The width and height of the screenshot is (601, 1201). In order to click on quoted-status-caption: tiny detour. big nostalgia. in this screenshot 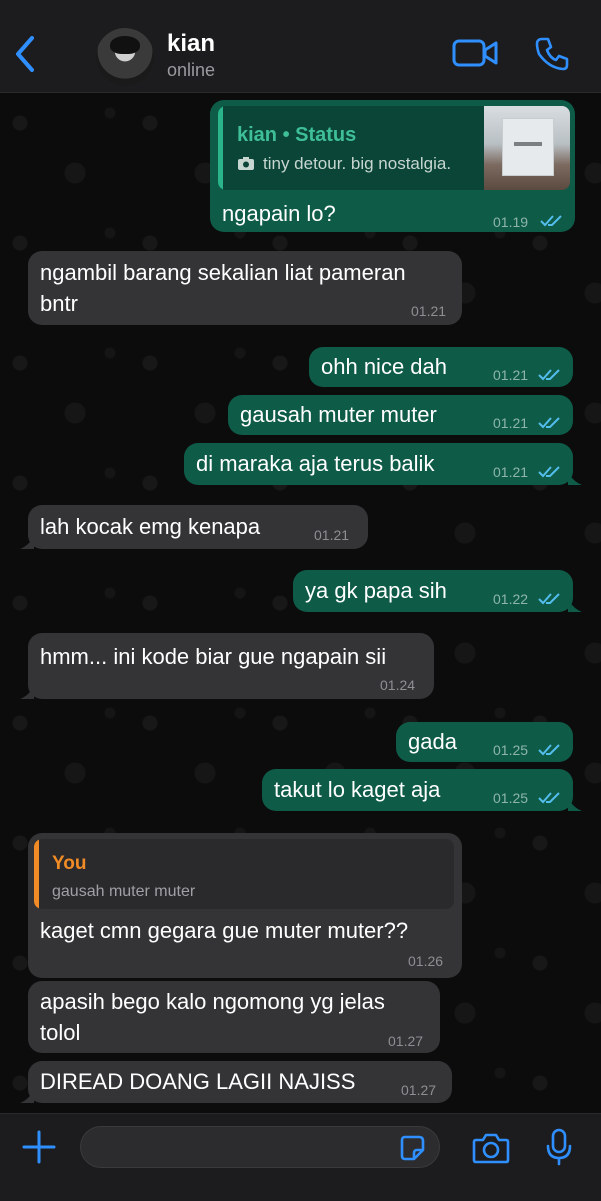, I will do `click(357, 163)`.